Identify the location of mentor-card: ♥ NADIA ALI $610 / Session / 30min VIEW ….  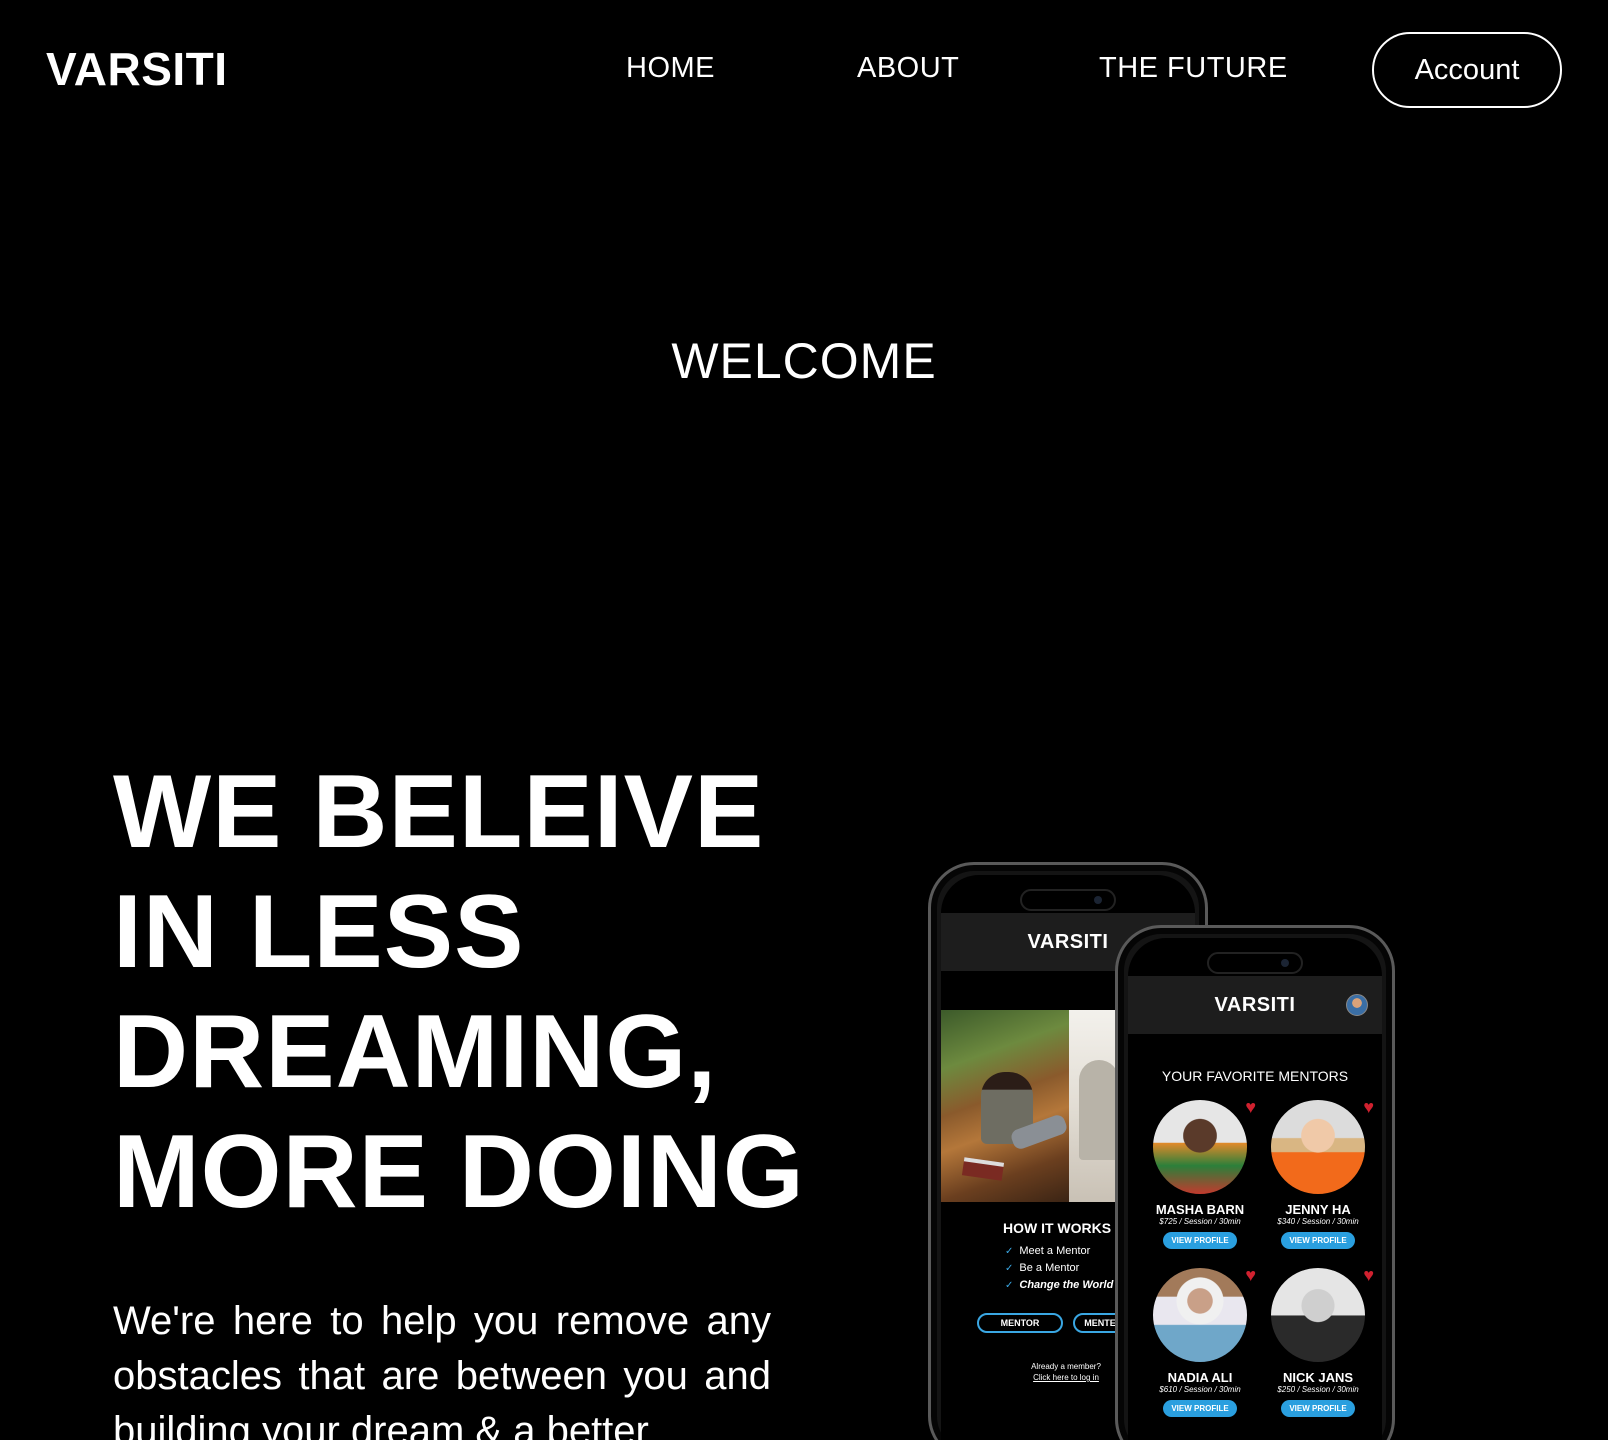
(1200, 1341).